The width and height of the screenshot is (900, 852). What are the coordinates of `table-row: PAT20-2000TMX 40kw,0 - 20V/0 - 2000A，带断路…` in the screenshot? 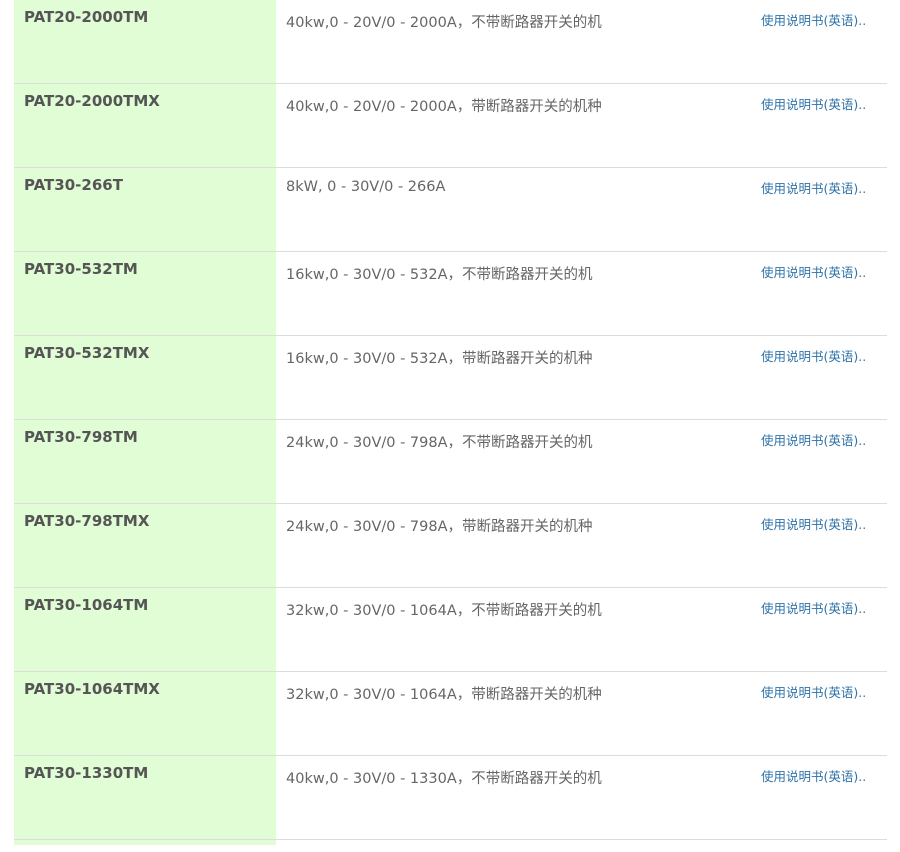 It's located at (450, 126).